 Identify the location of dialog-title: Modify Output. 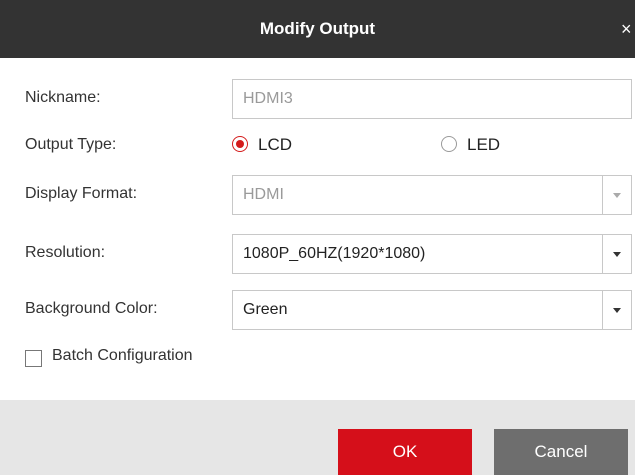
(317, 28).